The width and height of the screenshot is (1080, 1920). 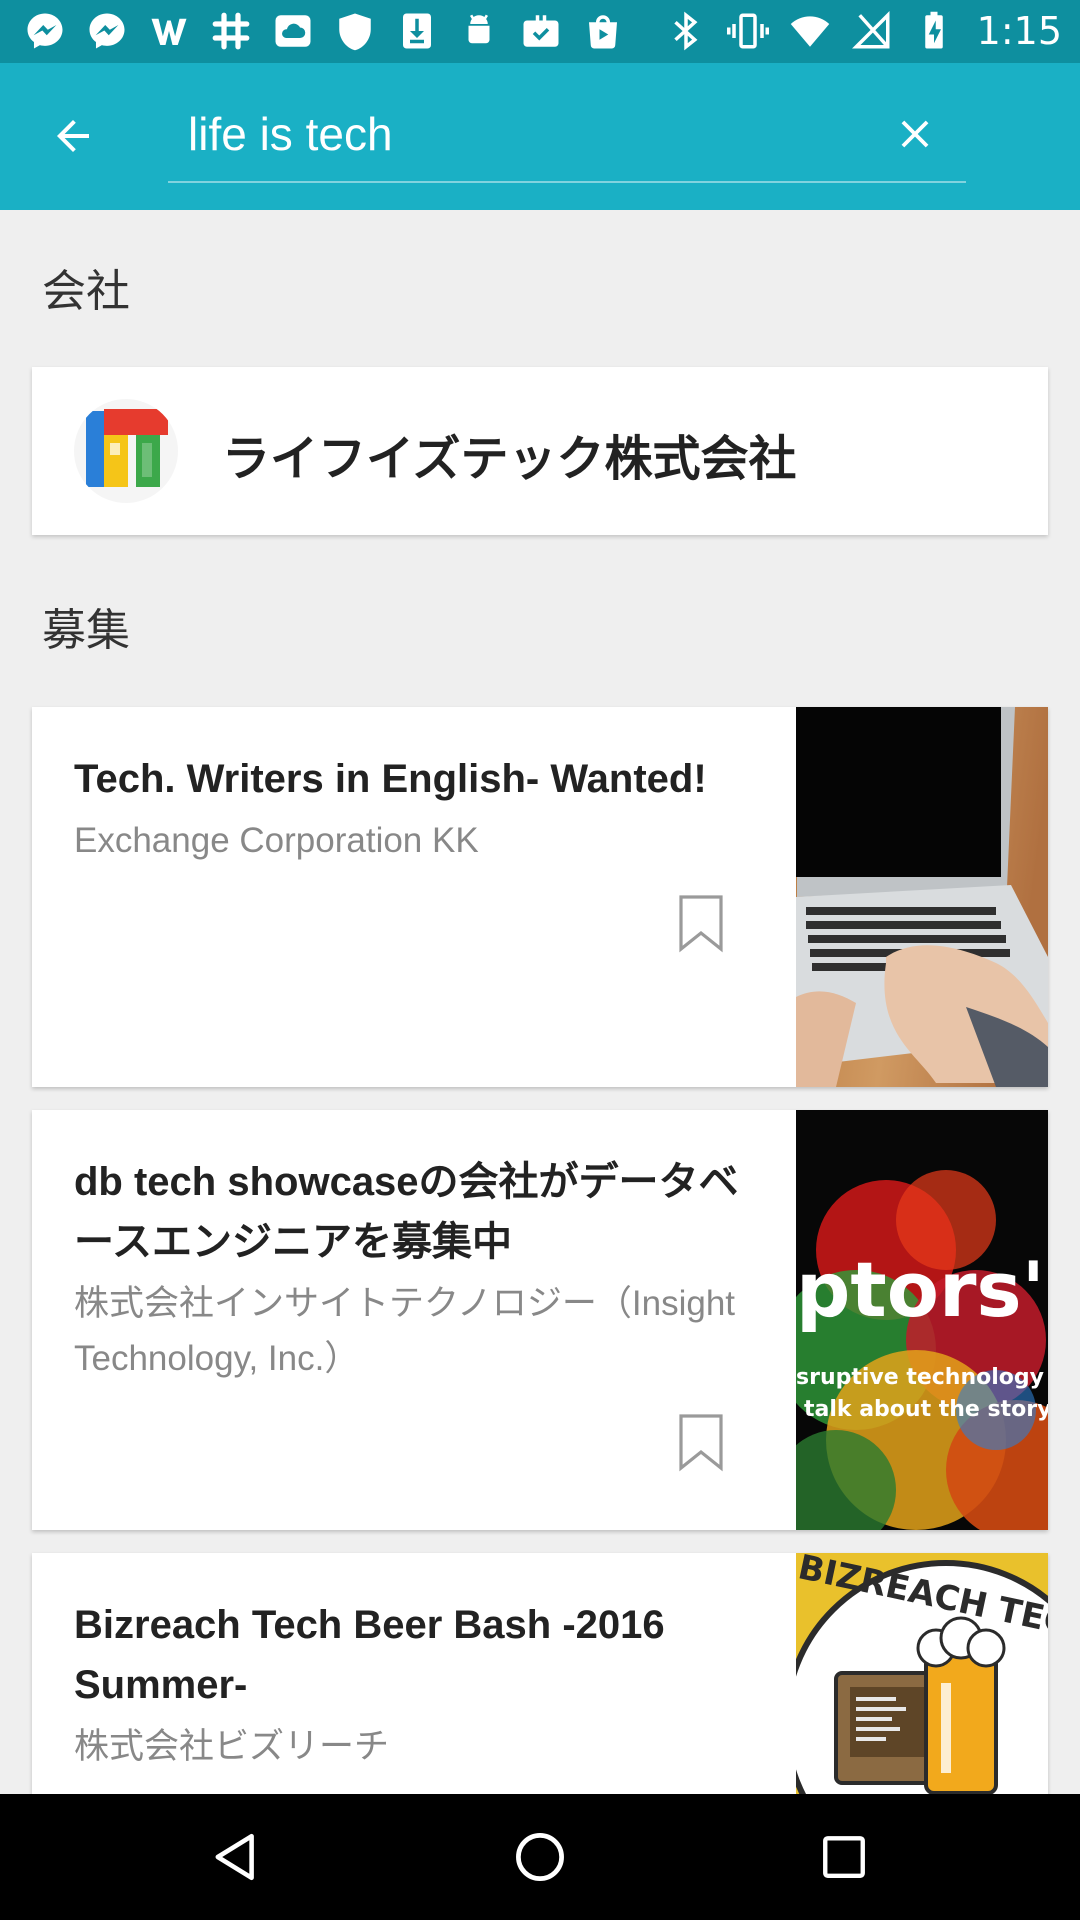 I want to click on company-name: ライフイズテック株式会社, so click(x=509, y=459).